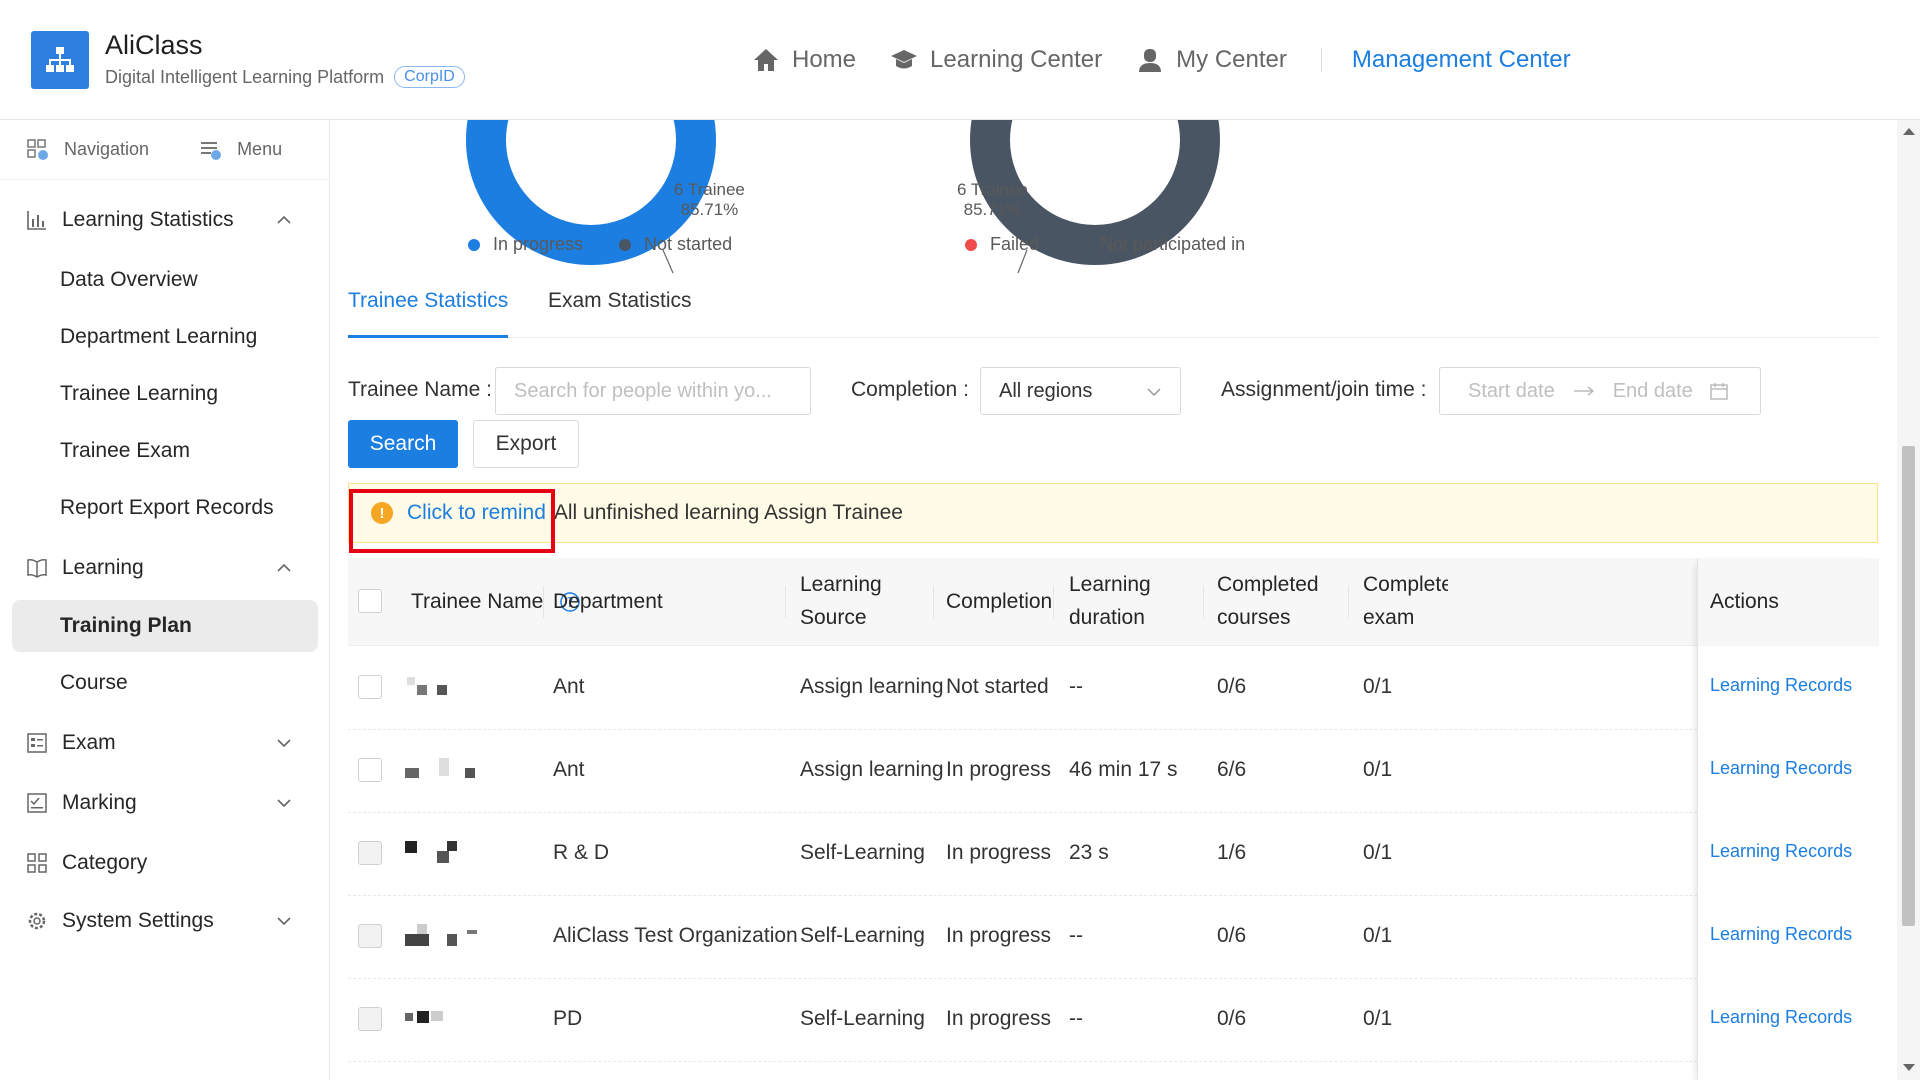 The image size is (1920, 1080). What do you see at coordinates (165, 508) in the screenshot?
I see `sidebar-item-report-export-records: Report Export Records` at bounding box center [165, 508].